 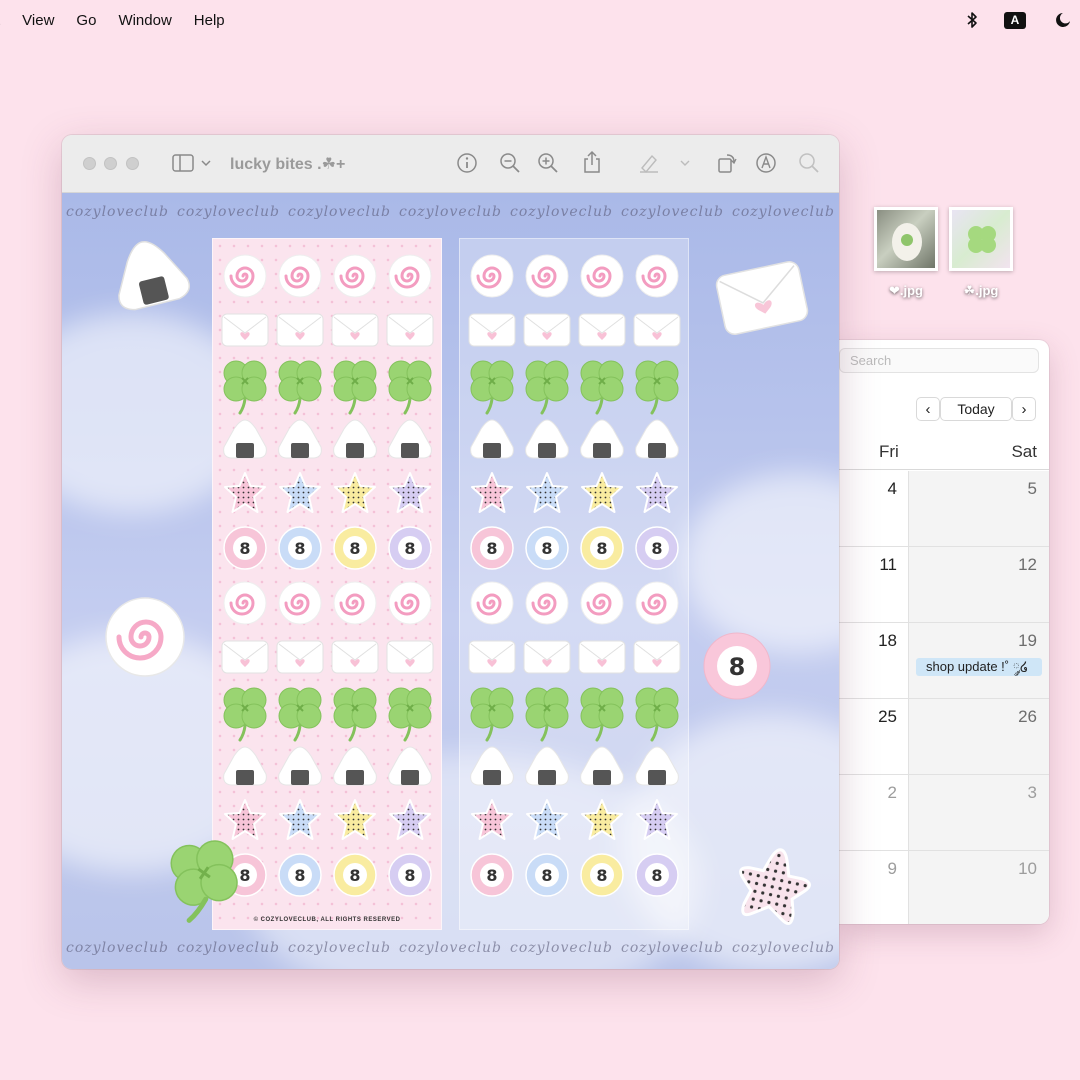 I want to click on bluetooth-icon, so click(x=972, y=20).